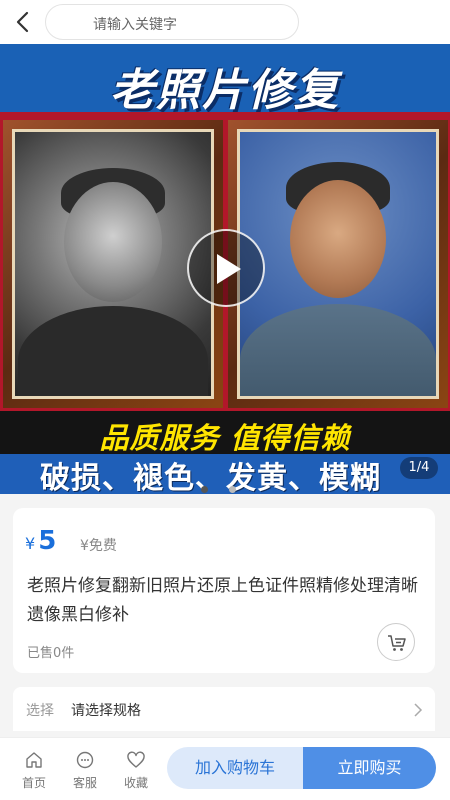 The image size is (450, 800). I want to click on chevron-right-icon, so click(418, 710).